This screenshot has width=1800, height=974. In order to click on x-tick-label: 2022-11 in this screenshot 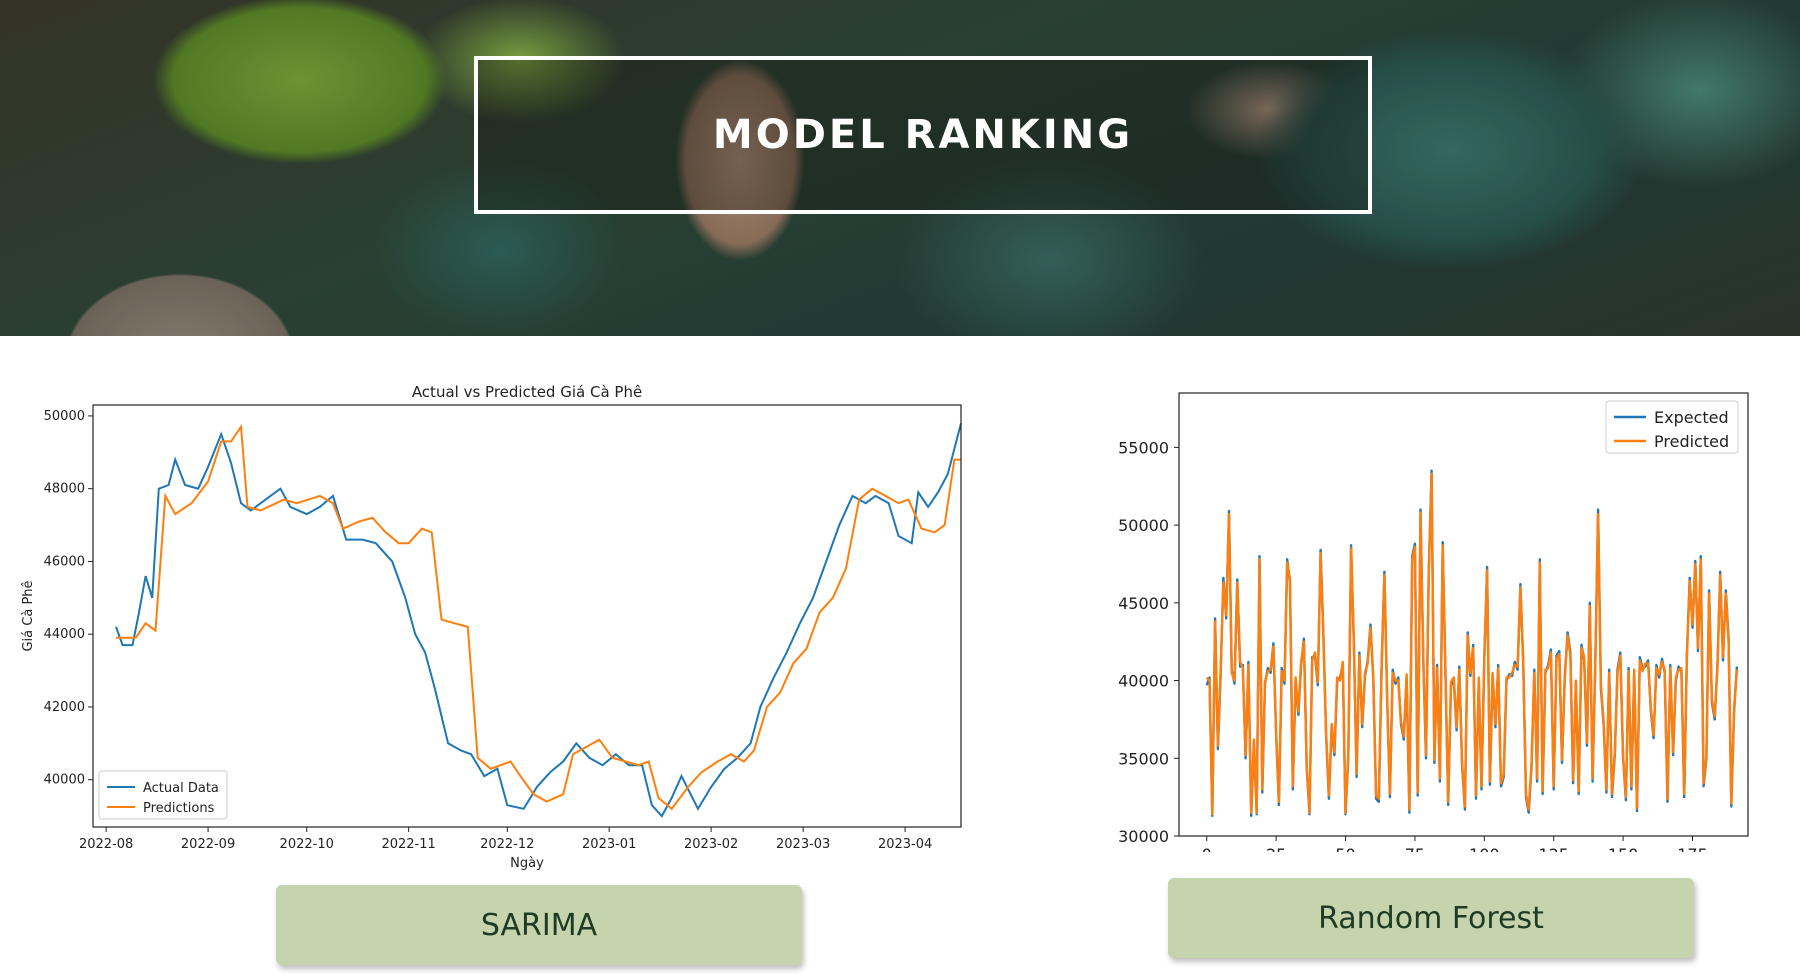, I will do `click(408, 844)`.